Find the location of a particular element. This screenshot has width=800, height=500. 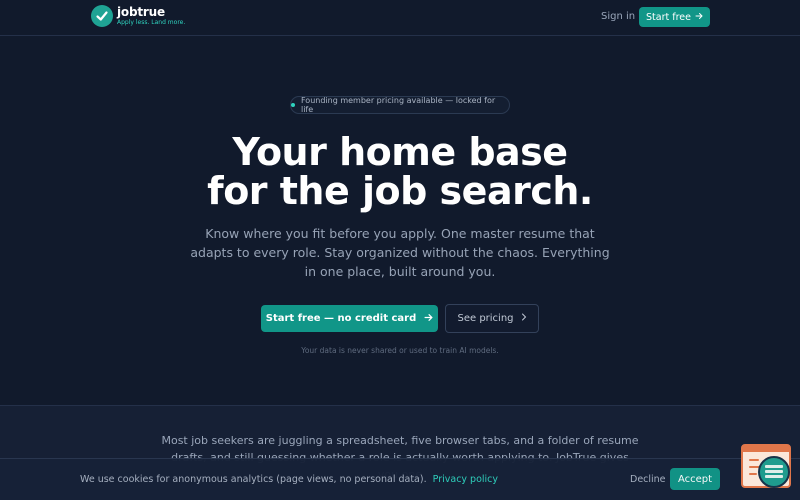

see-pricing-button: See pricing is located at coordinates (492, 318).